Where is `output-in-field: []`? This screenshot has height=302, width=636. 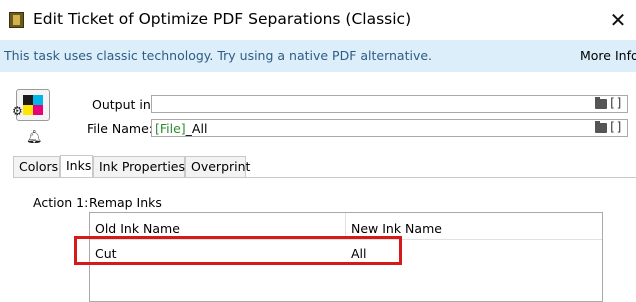 output-in-field: [] is located at coordinates (389, 104).